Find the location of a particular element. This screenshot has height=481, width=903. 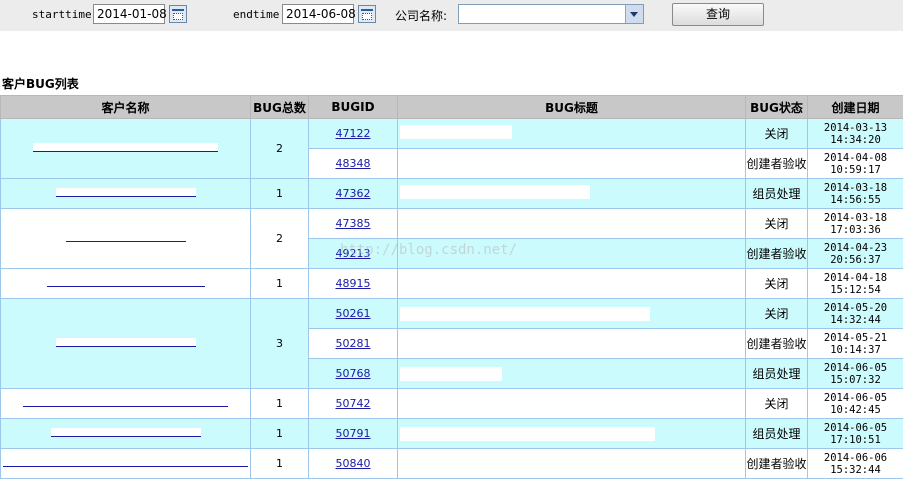

bug-id-cell: 50281 is located at coordinates (353, 343).